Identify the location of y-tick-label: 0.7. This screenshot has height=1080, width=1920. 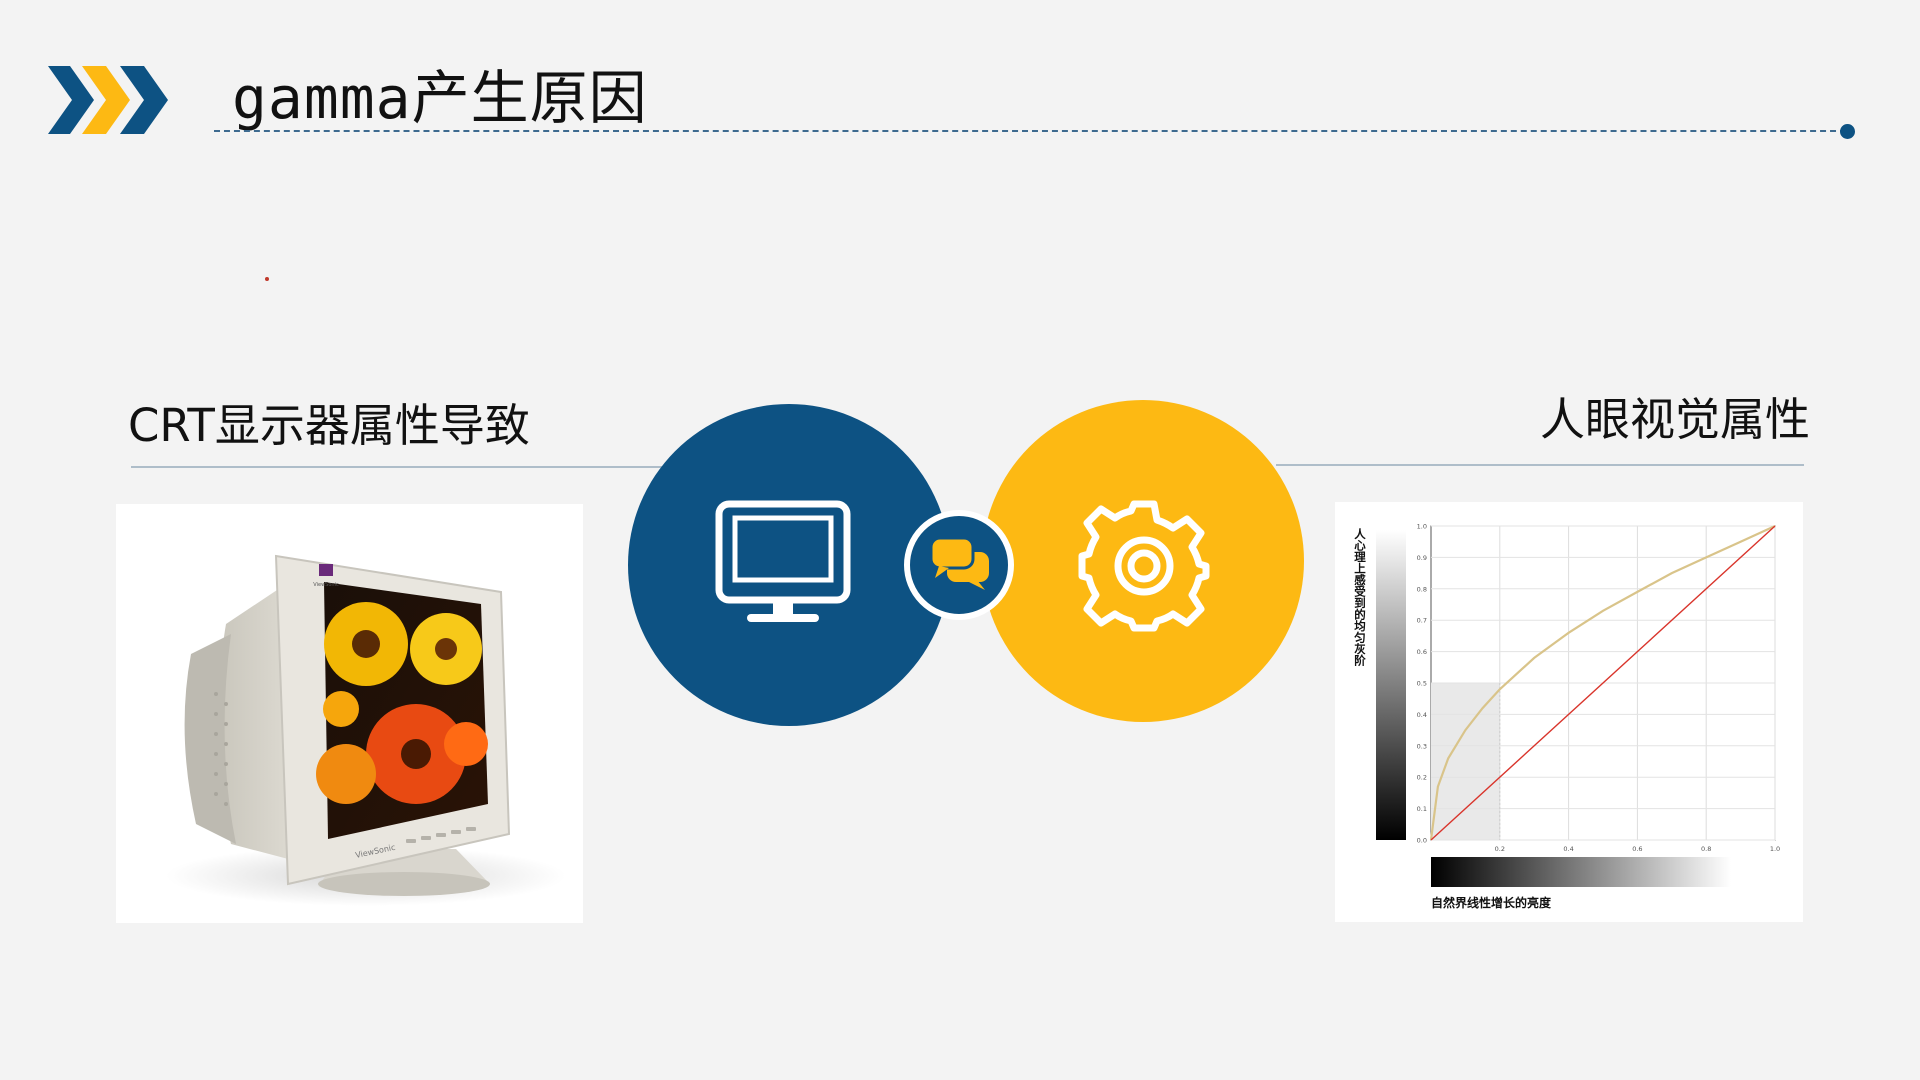
(1422, 621).